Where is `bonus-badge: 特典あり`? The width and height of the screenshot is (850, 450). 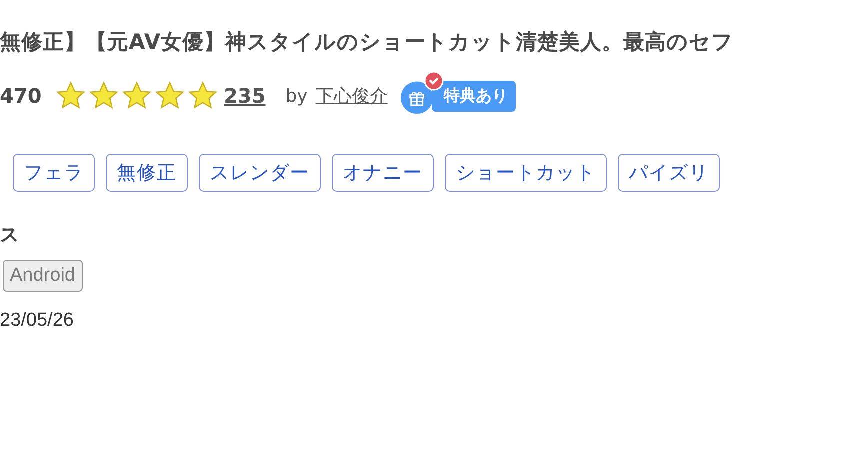 bonus-badge: 特典あり is located at coordinates (474, 96).